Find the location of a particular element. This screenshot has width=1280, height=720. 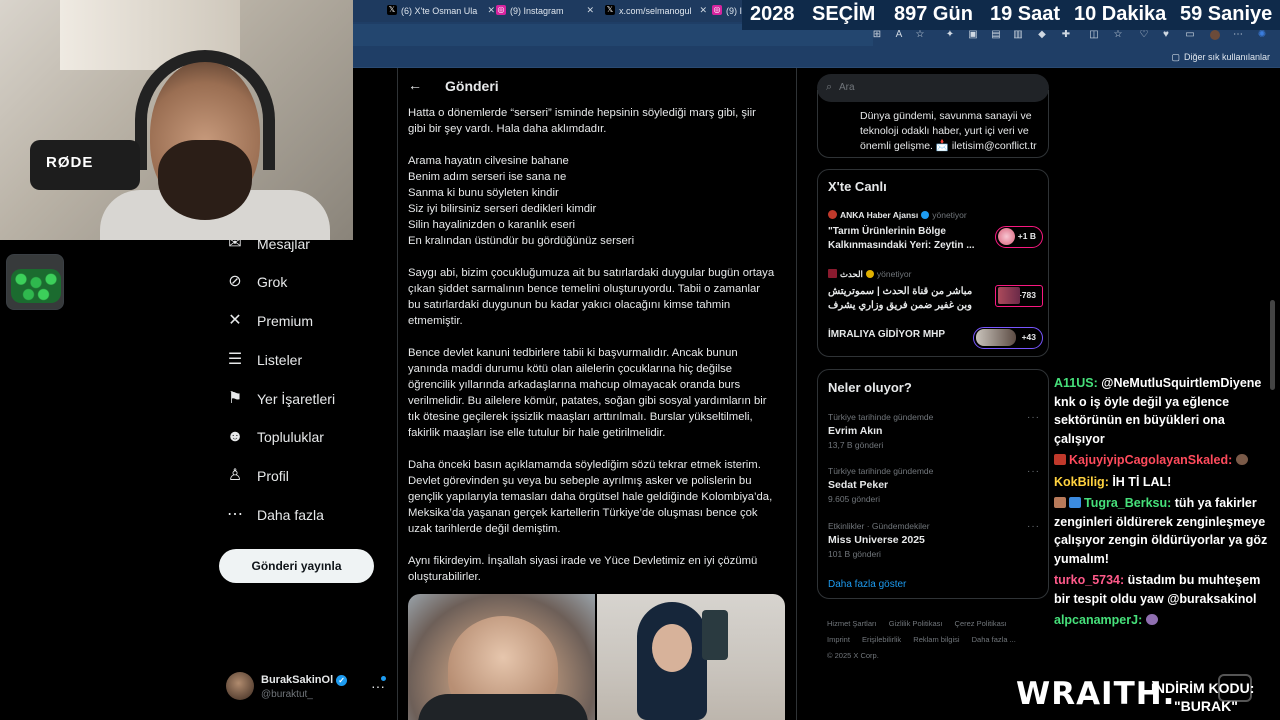

collections-icon: ♡ is located at coordinates (1144, 35).